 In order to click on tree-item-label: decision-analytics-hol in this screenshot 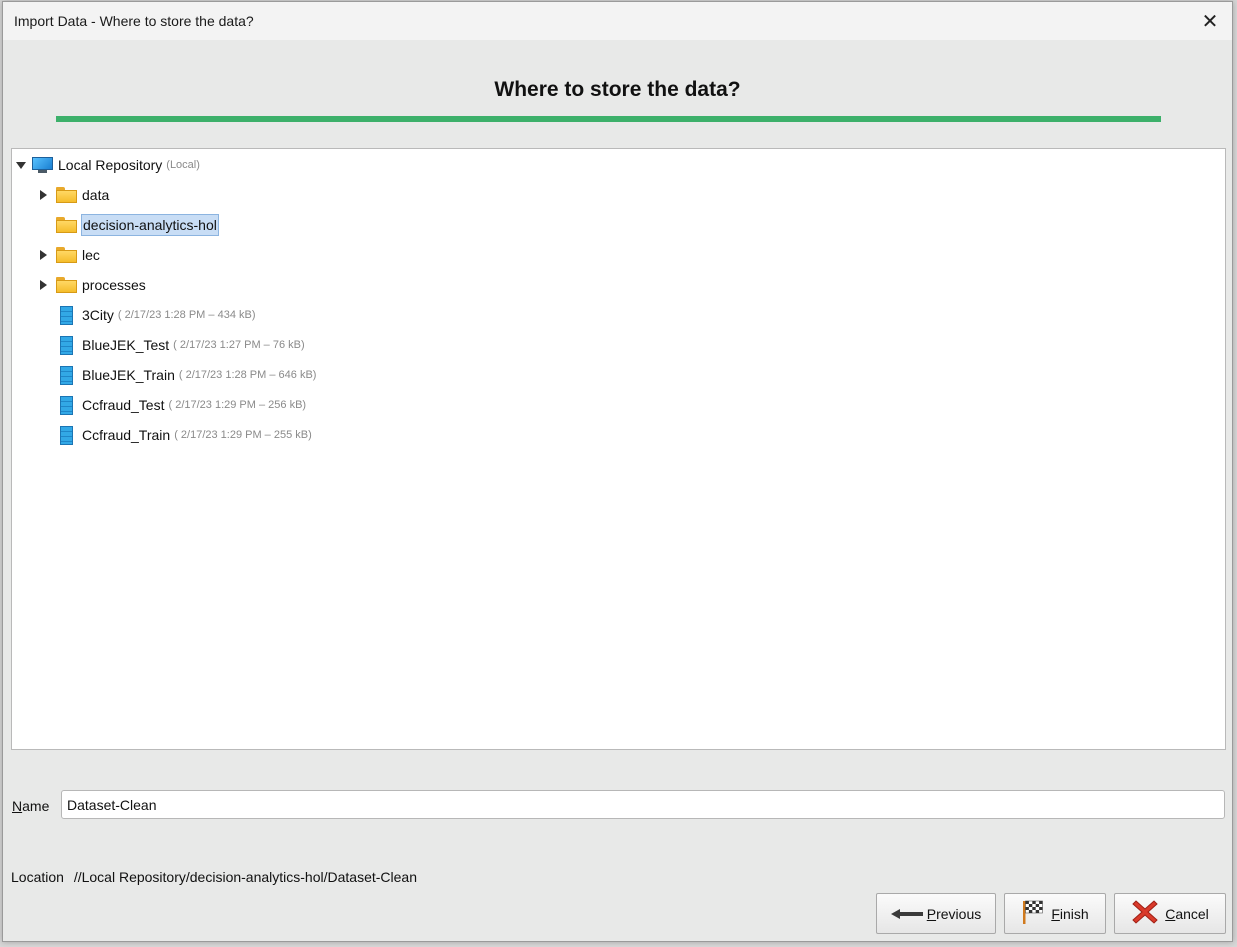, I will do `click(150, 225)`.